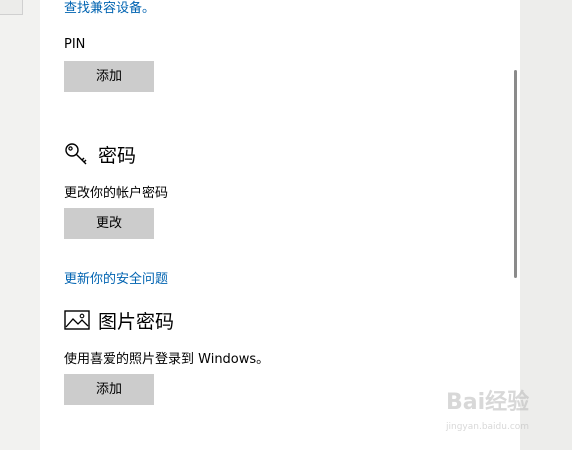  What do you see at coordinates (109, 389) in the screenshot?
I see `picture-password-add-button: 添加` at bounding box center [109, 389].